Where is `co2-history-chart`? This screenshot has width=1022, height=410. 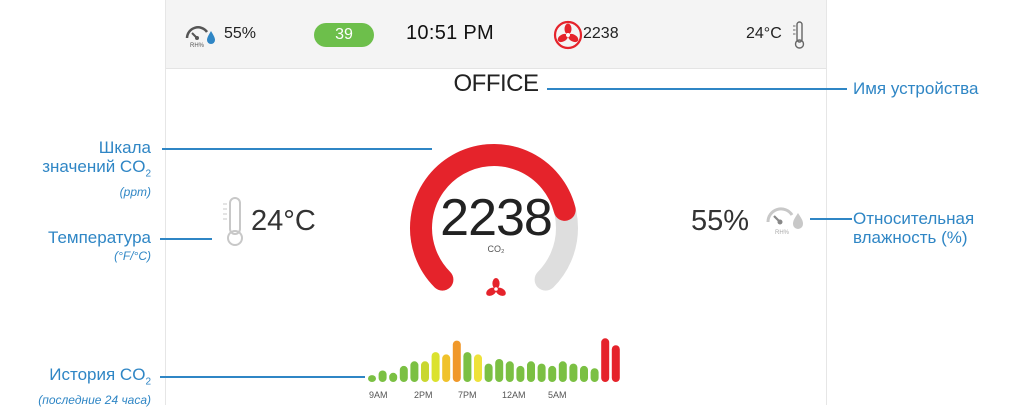
co2-history-chart is located at coordinates (494, 360).